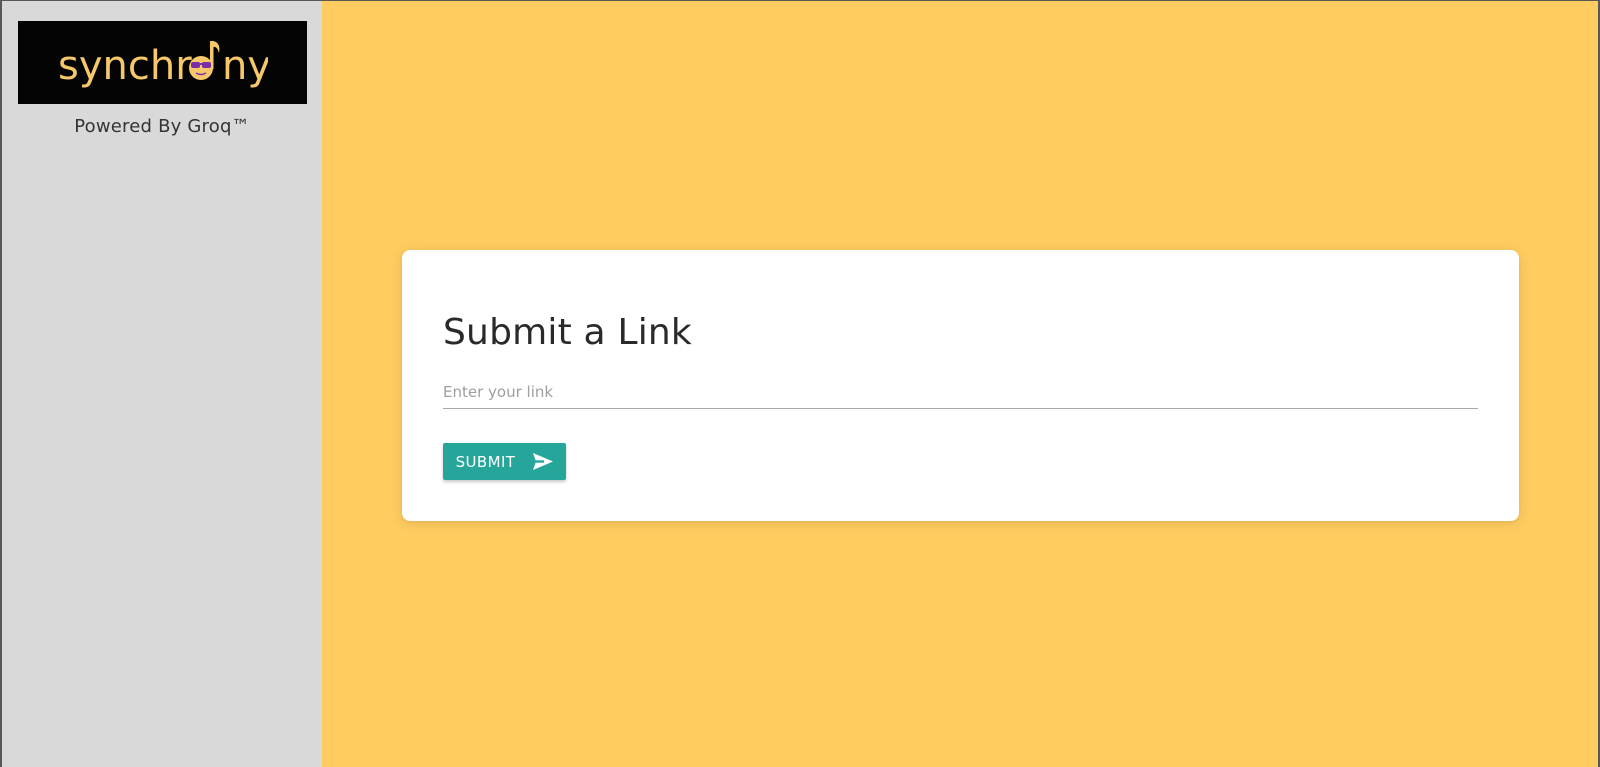 The image size is (1600, 767). I want to click on send-icon, so click(543, 461).